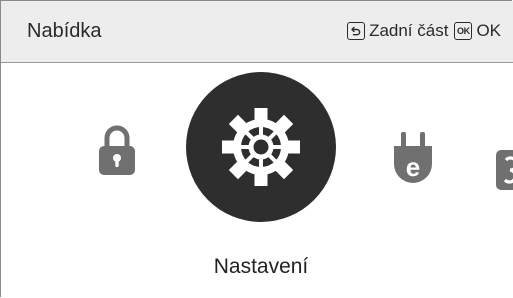 The image size is (513, 298). I want to click on back-hint-label: Zadní část, so click(409, 30).